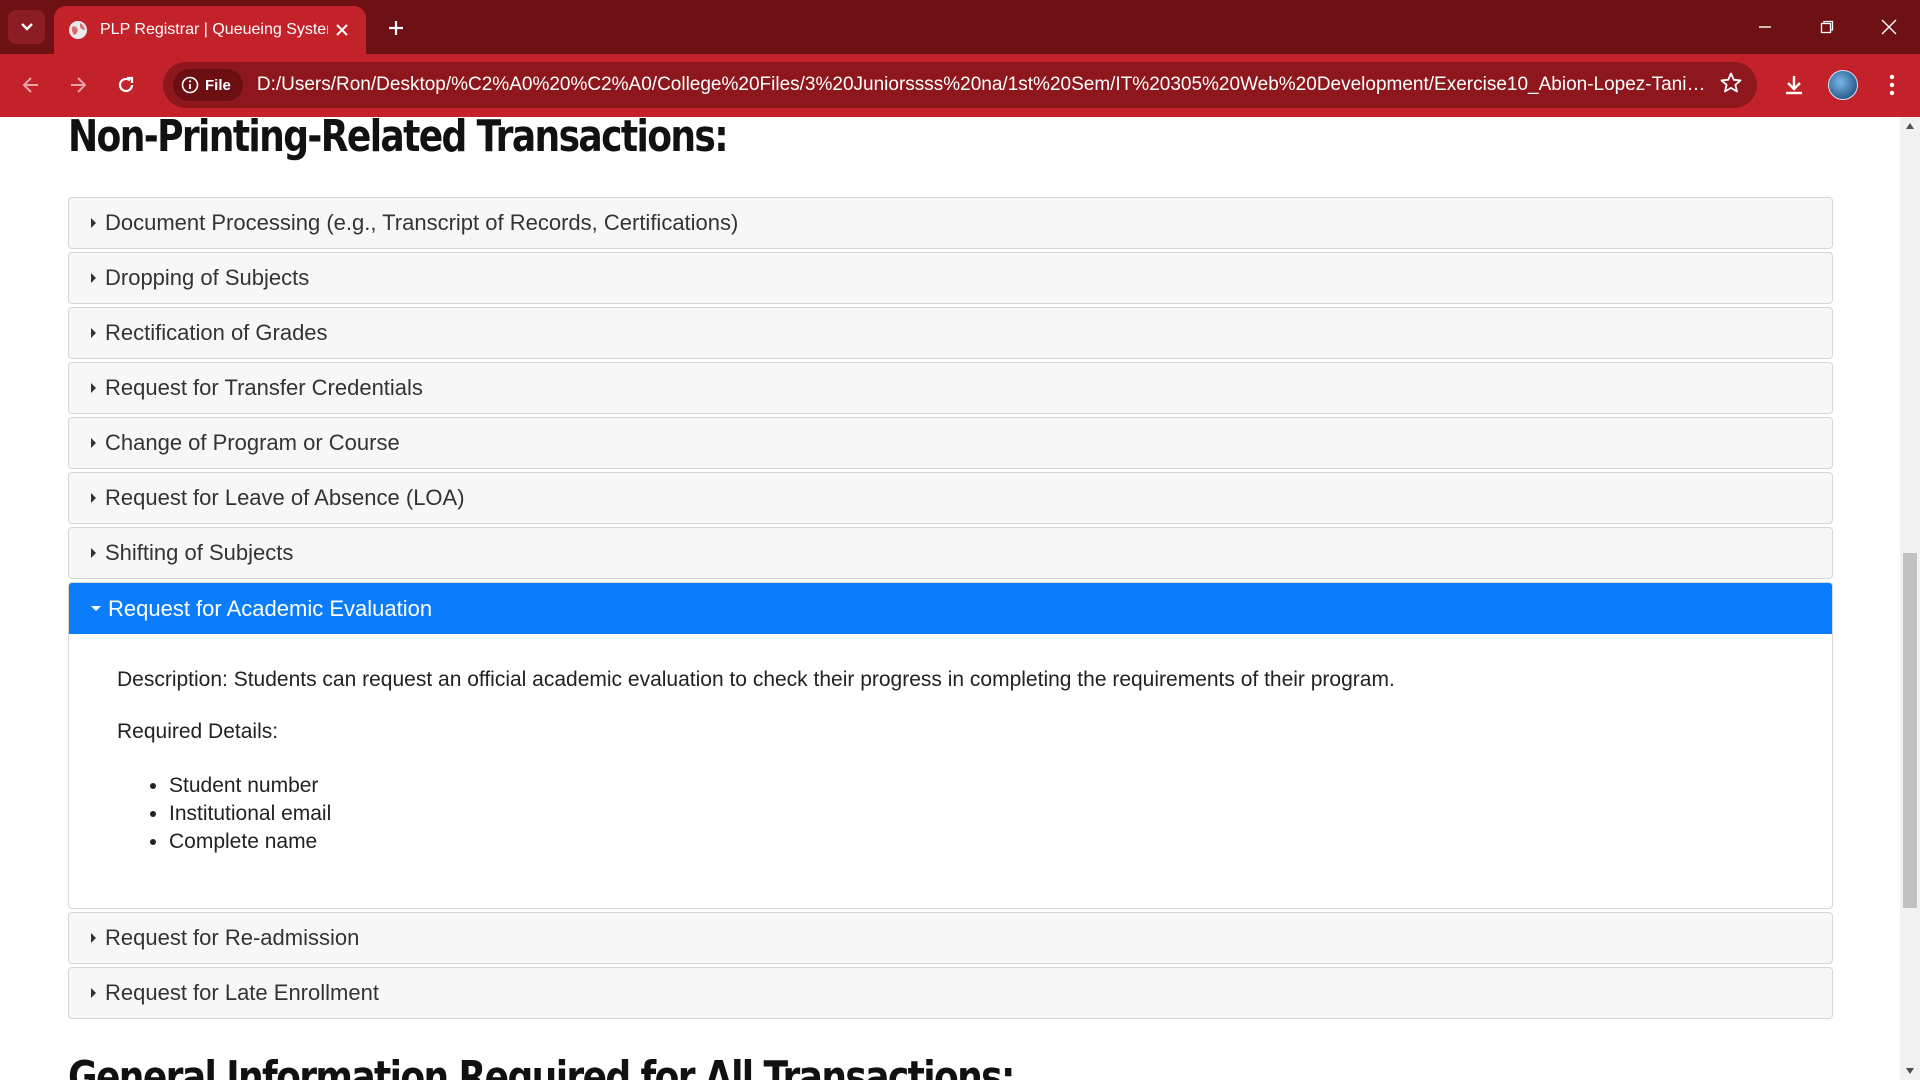 The height and width of the screenshot is (1080, 1920). I want to click on minimize-icon, so click(1765, 27).